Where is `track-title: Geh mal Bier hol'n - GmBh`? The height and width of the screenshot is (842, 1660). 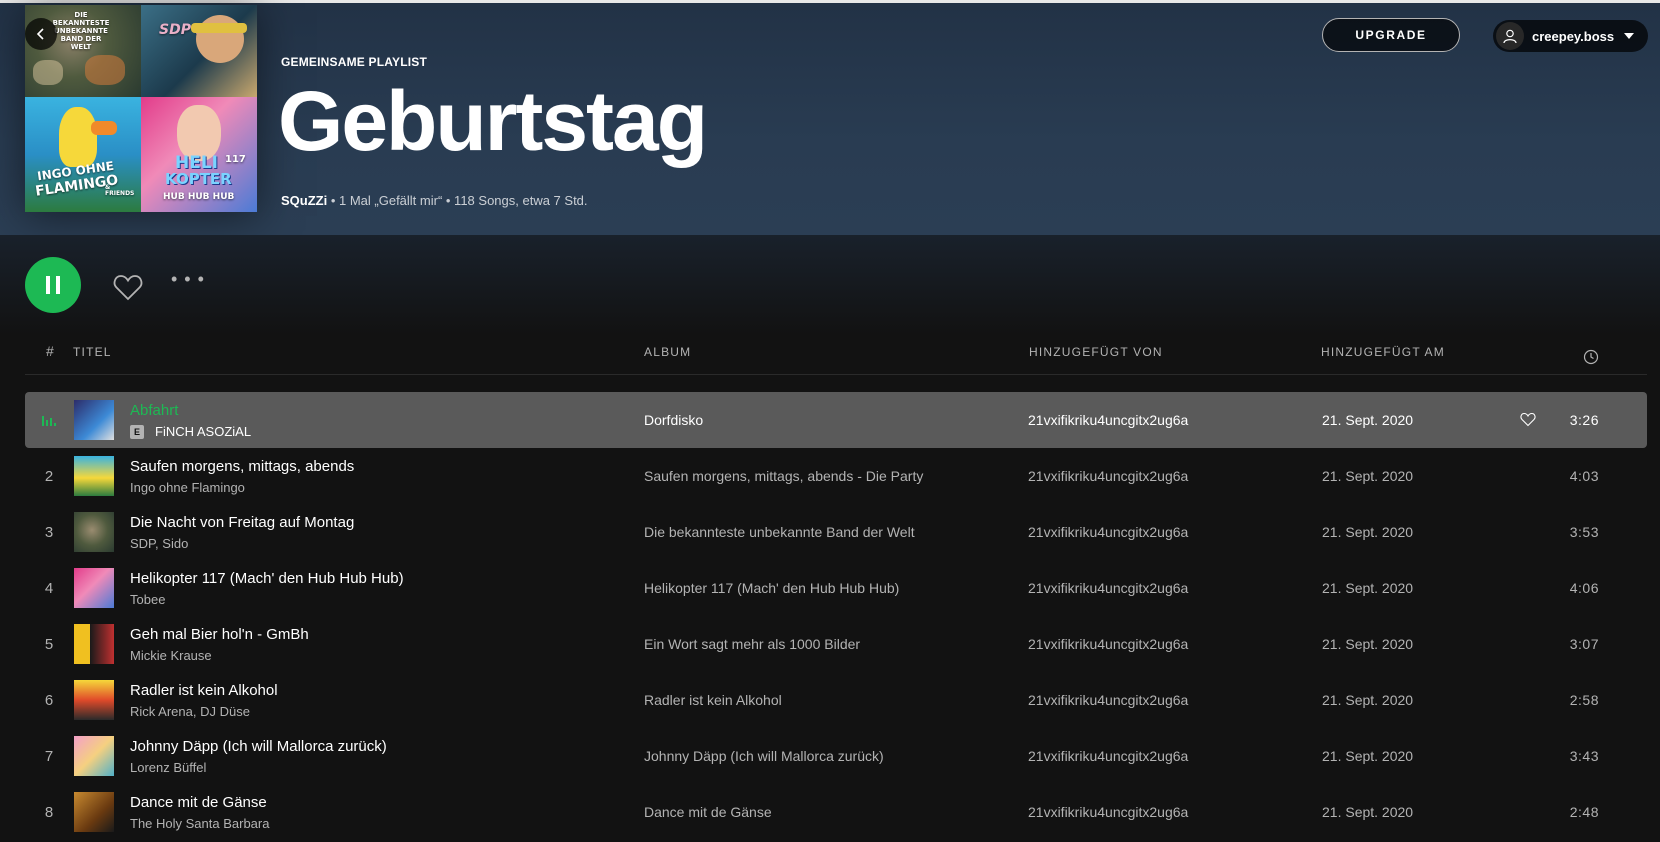
track-title: Geh mal Bier hol'n - GmBh is located at coordinates (219, 634).